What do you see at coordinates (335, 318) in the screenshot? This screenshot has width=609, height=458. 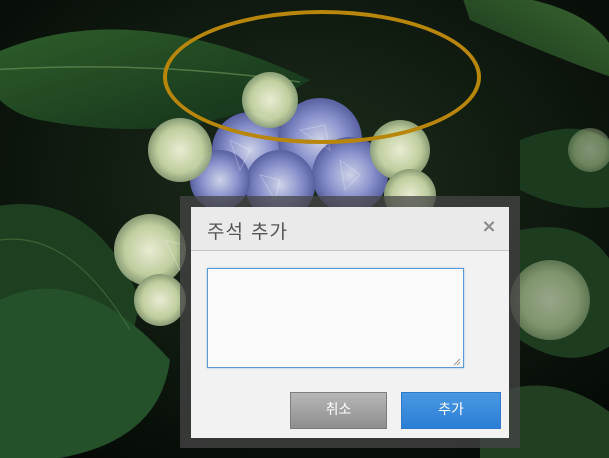 I see `annotation-text-input` at bounding box center [335, 318].